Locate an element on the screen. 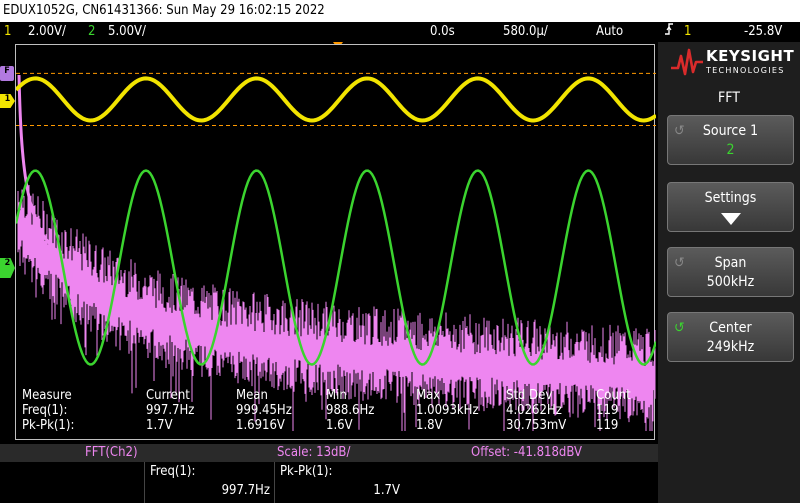 The image size is (800, 503). meas-min: 1.6V is located at coordinates (339, 425).